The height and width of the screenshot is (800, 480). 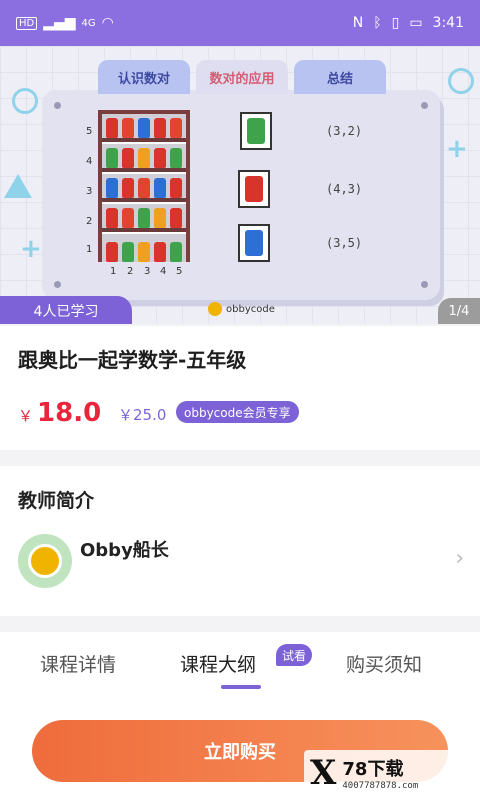 What do you see at coordinates (323, 773) in the screenshot?
I see `watermark-logo-icon: X` at bounding box center [323, 773].